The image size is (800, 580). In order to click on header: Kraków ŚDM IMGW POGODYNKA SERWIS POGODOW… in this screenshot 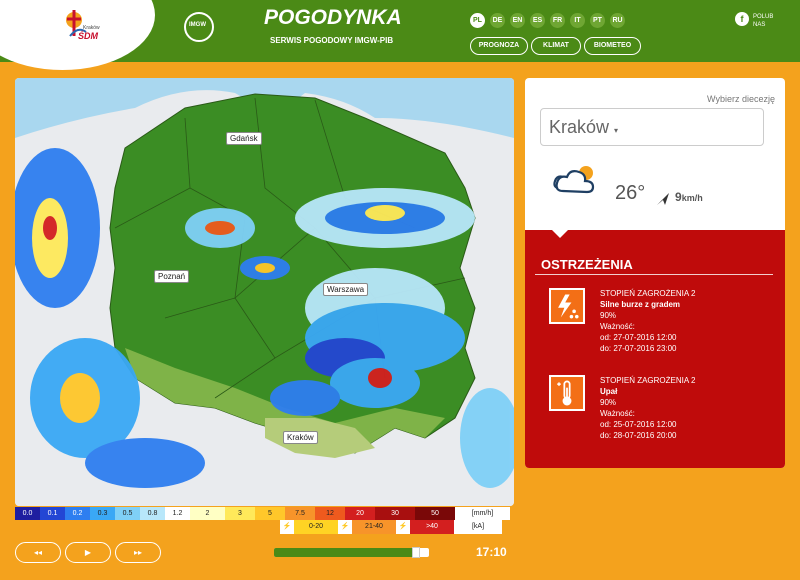, I will do `click(400, 35)`.